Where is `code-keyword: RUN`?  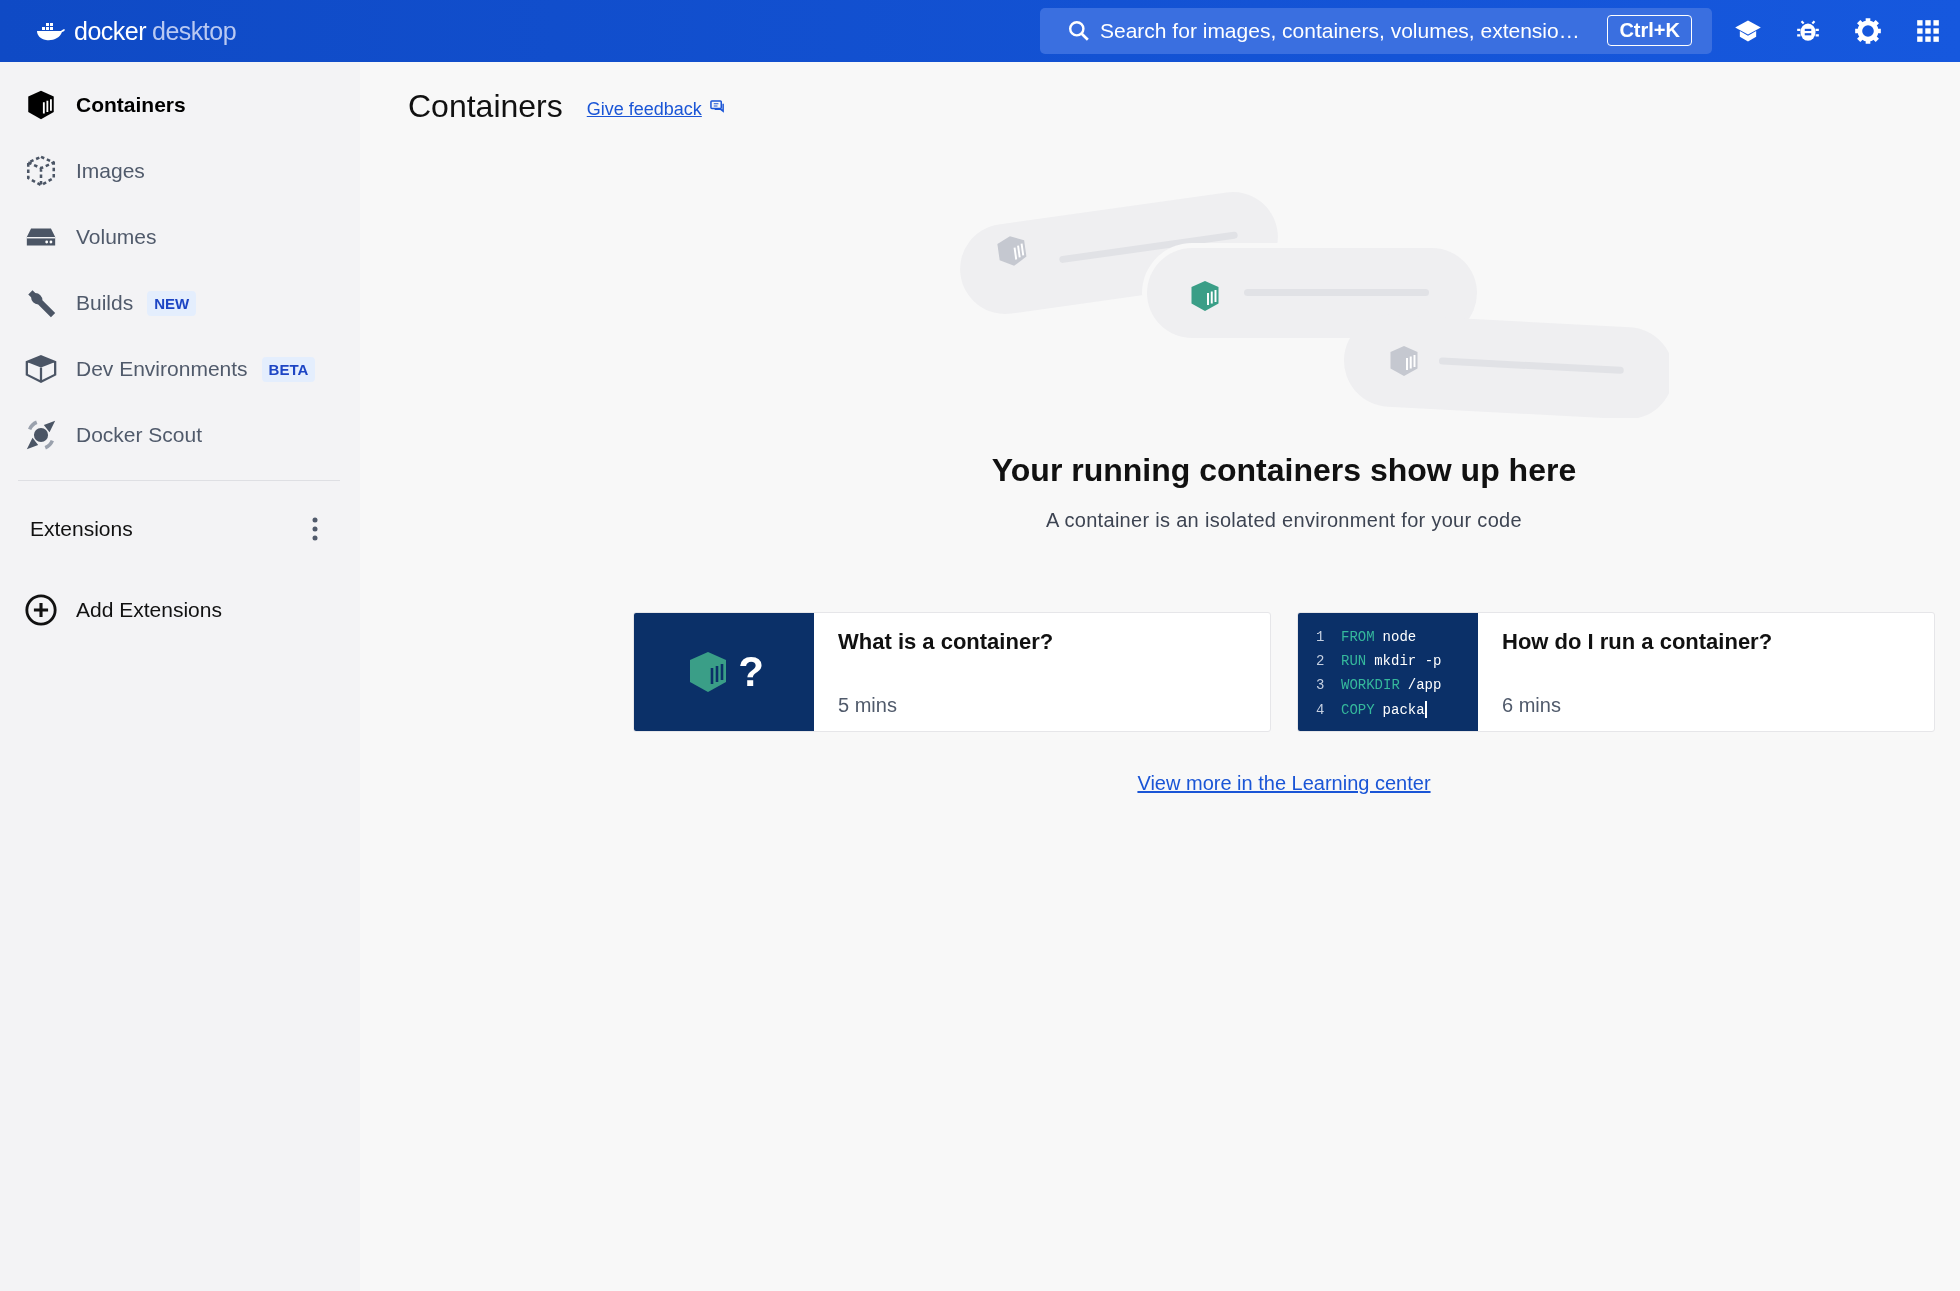
code-keyword: RUN is located at coordinates (1354, 661).